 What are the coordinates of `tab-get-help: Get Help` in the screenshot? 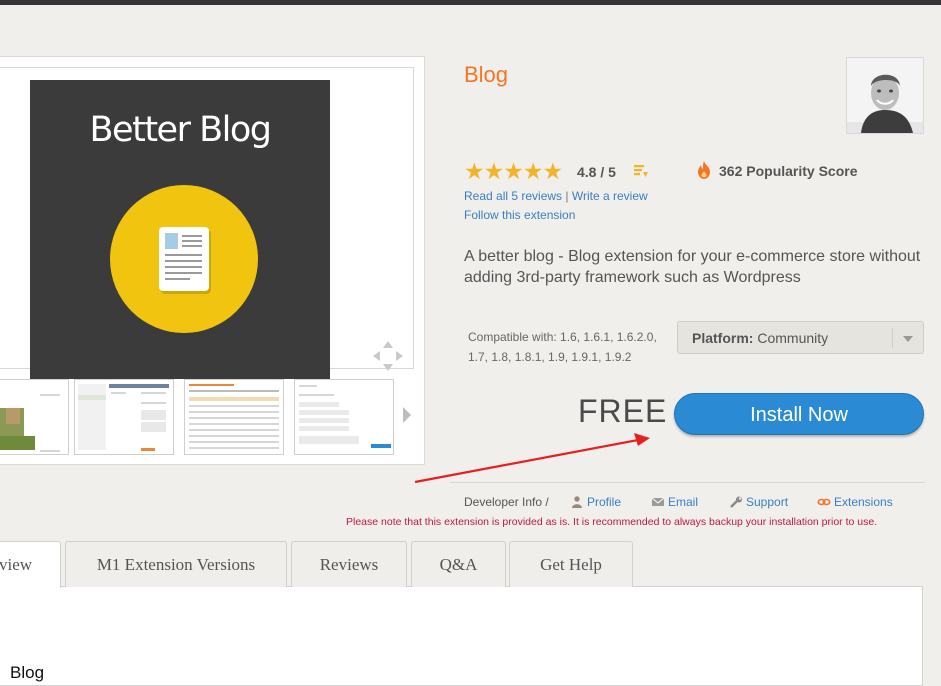 It's located at (571, 564).